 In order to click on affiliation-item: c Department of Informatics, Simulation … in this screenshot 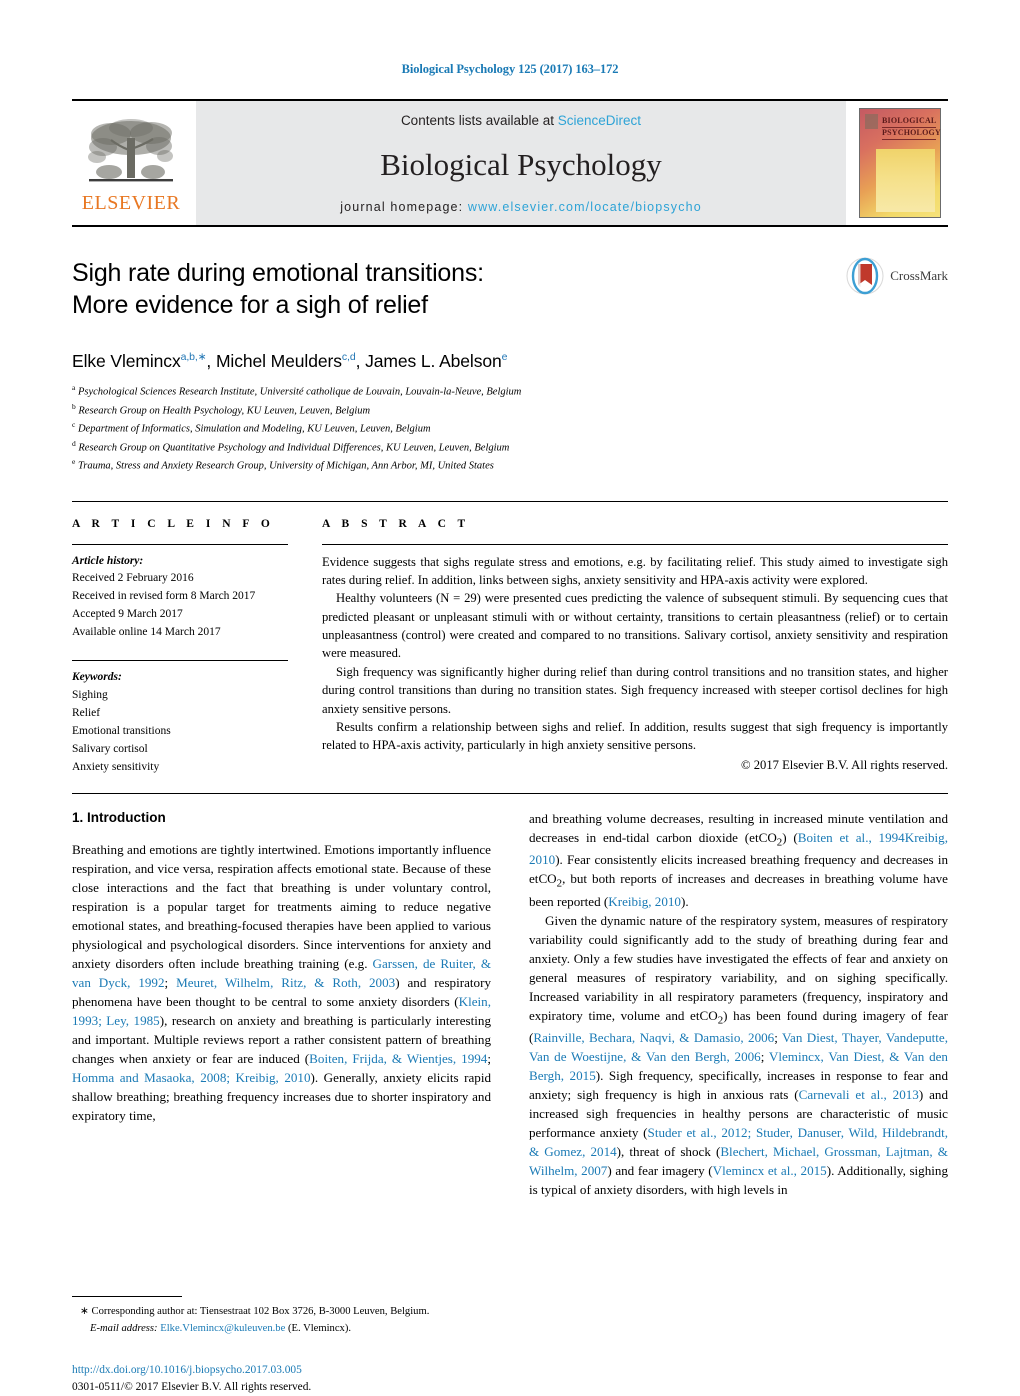, I will do `click(510, 428)`.